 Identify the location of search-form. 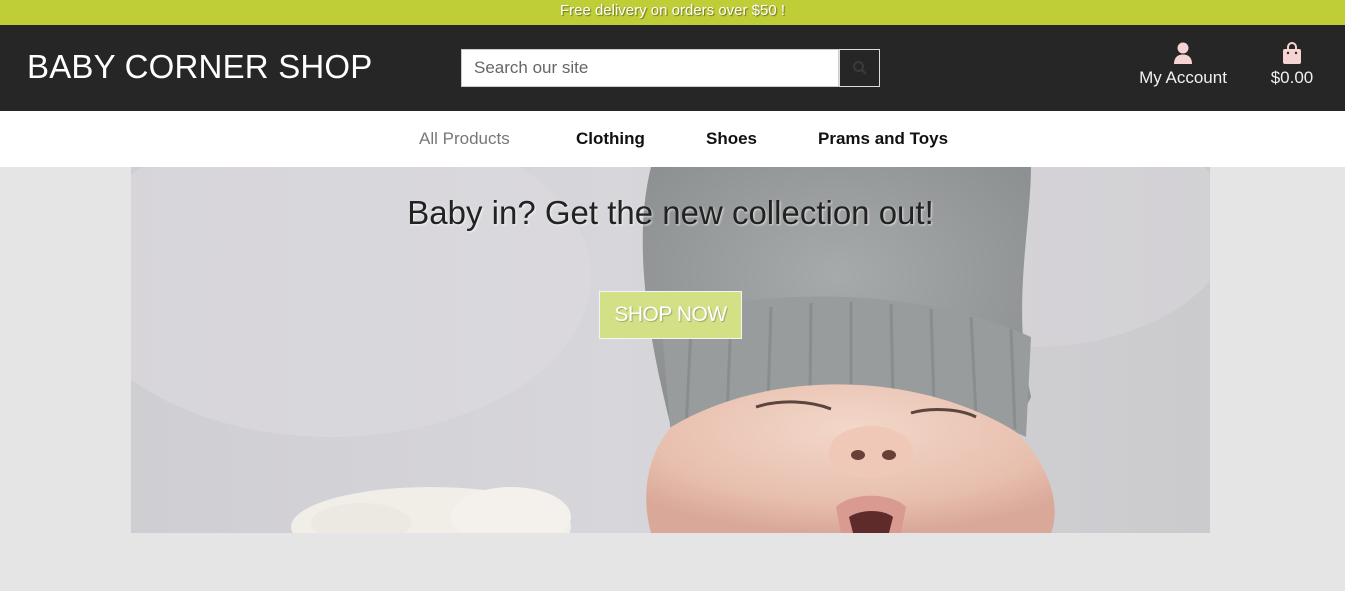
(670, 68).